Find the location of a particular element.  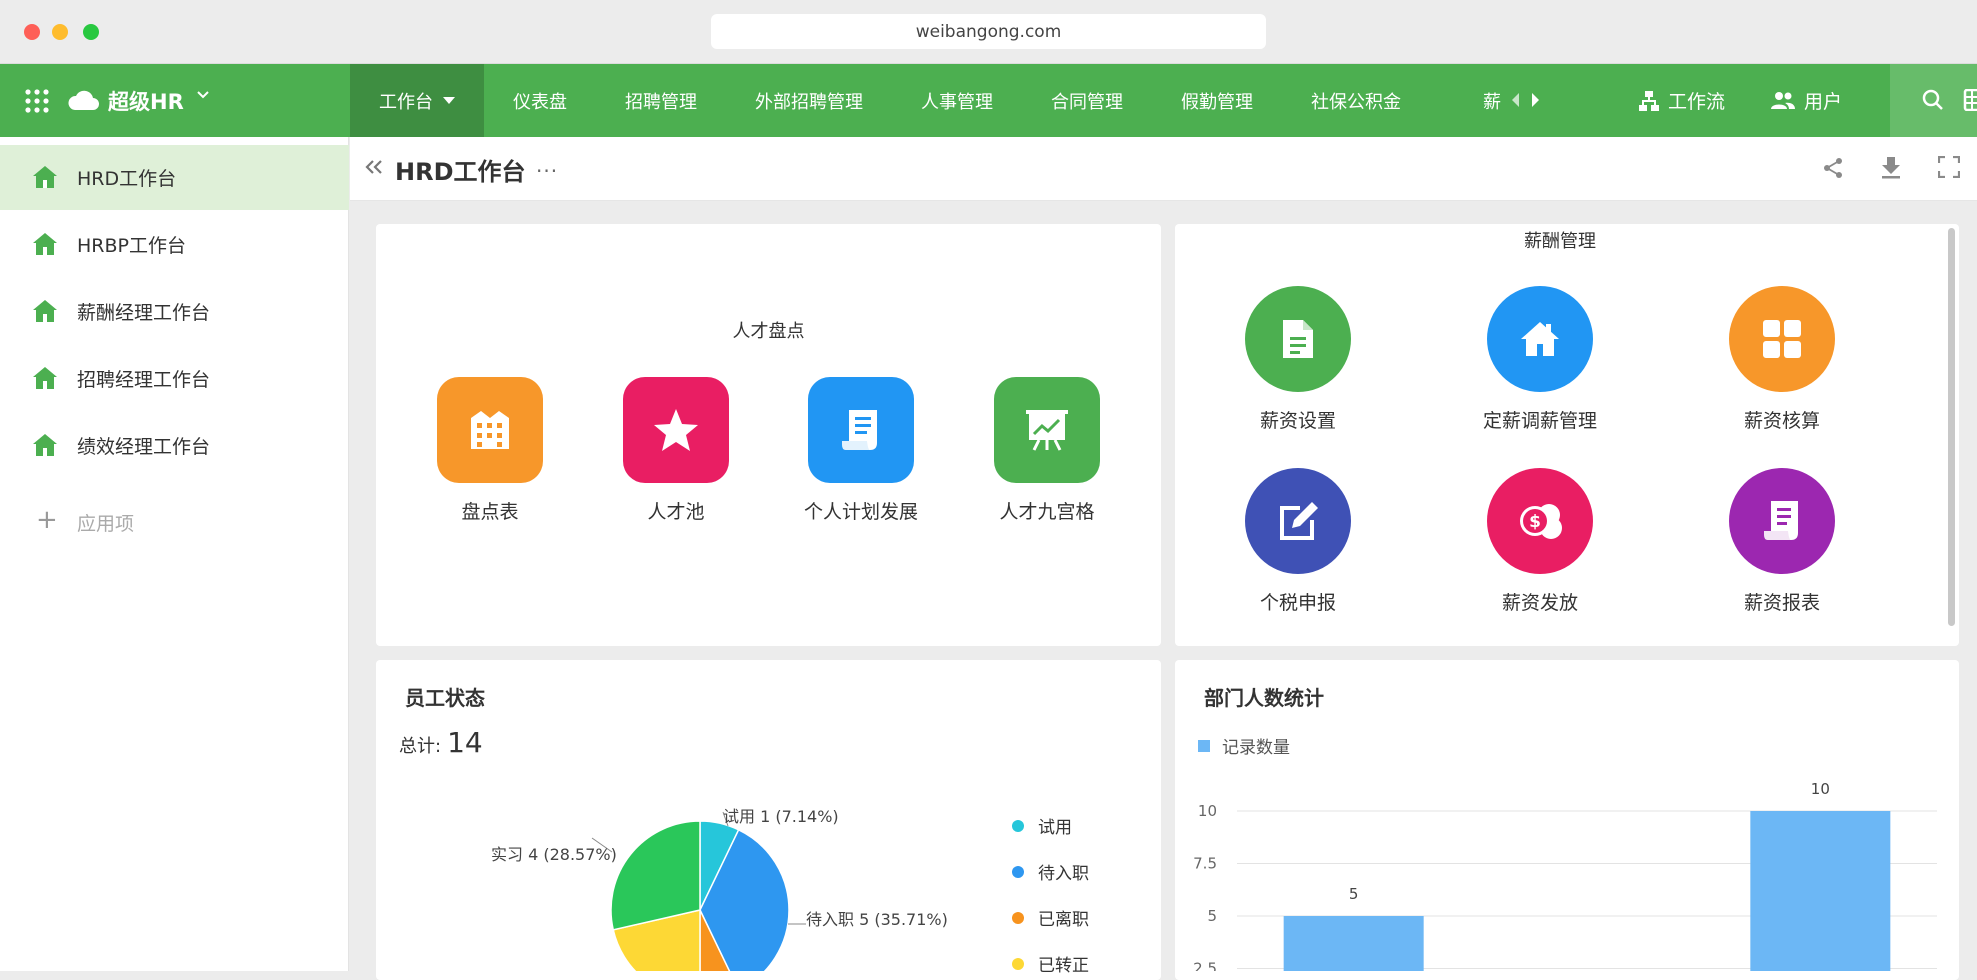

sidebar-item-hrd-workbench: HRD工作台 is located at coordinates (174, 177).